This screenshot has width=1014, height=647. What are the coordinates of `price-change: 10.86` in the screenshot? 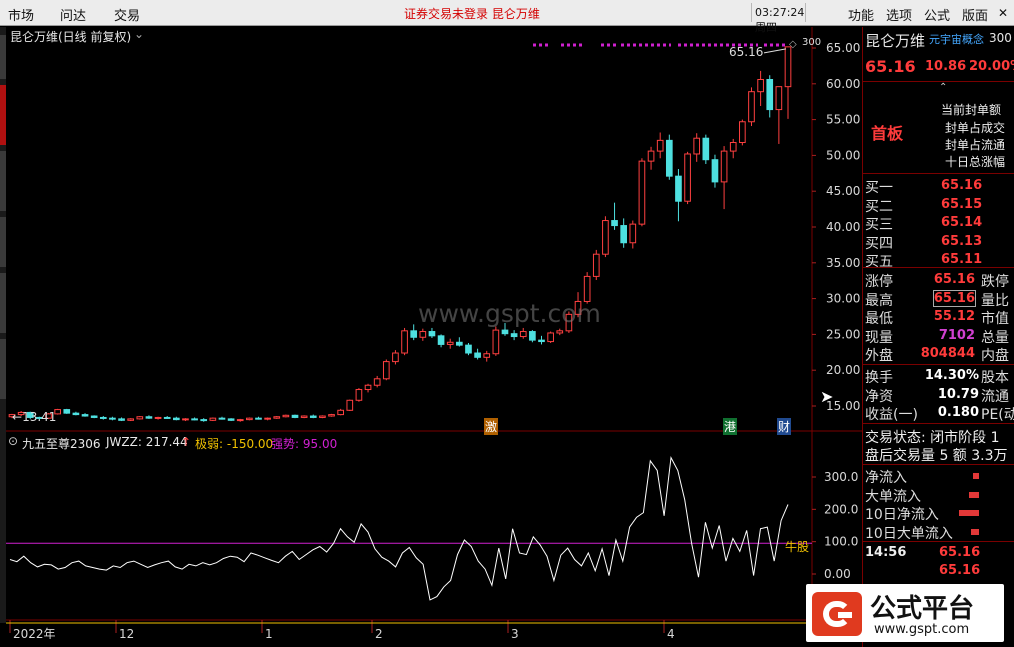 It's located at (946, 66).